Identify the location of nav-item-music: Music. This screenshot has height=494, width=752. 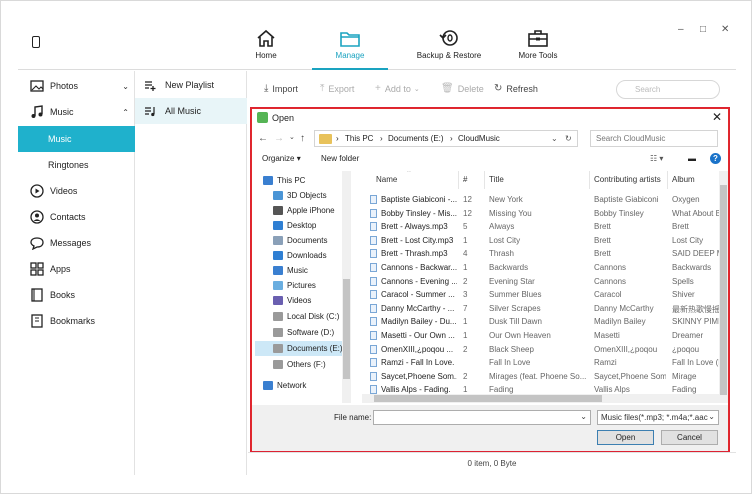
(303, 270).